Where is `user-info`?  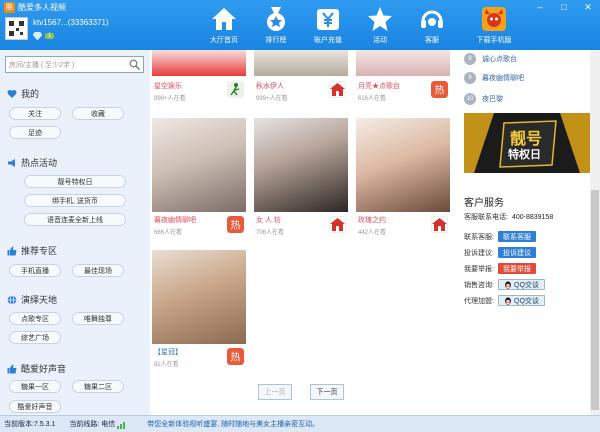
user-info is located at coordinates (16, 28).